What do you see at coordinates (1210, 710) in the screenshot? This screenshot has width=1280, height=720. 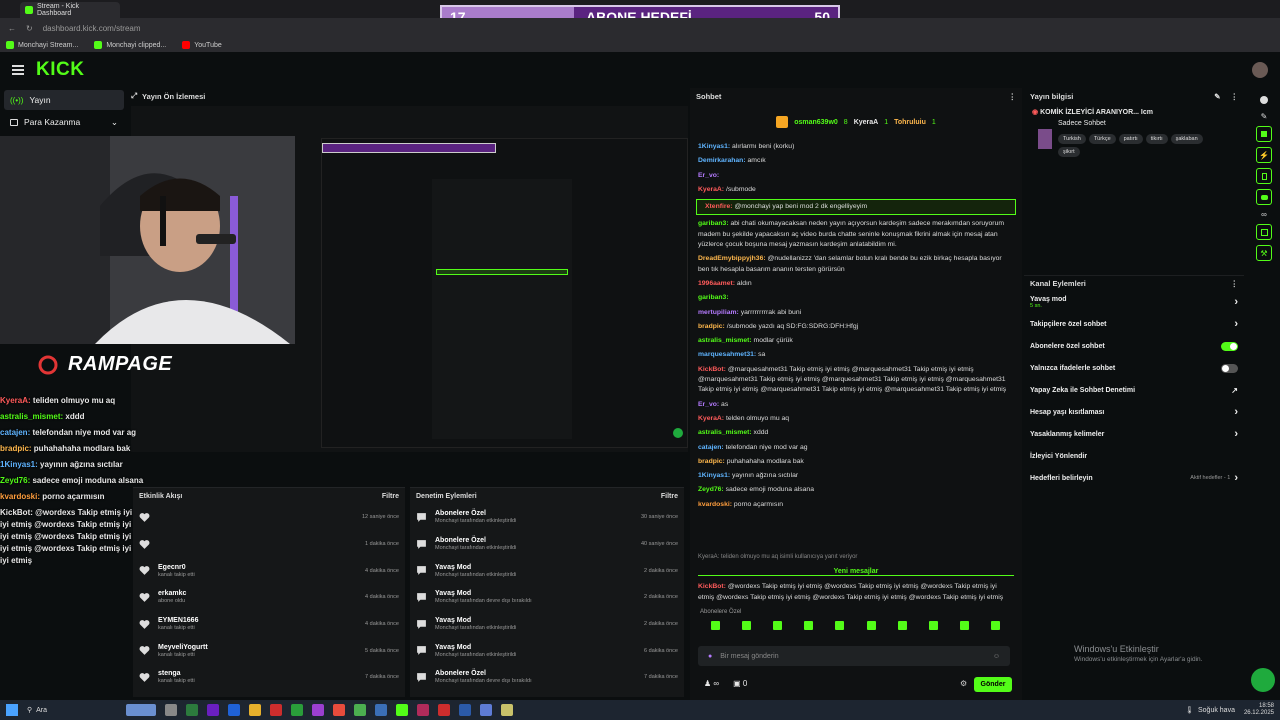 I see `weather-widget: 🌡 Soğuk hava` at bounding box center [1210, 710].